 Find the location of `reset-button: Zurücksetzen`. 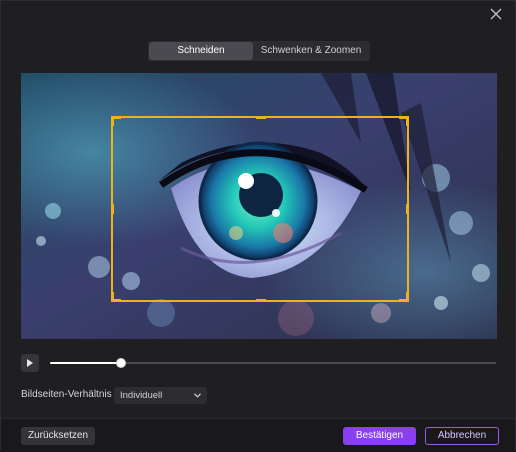

reset-button: Zurücksetzen is located at coordinates (58, 436).